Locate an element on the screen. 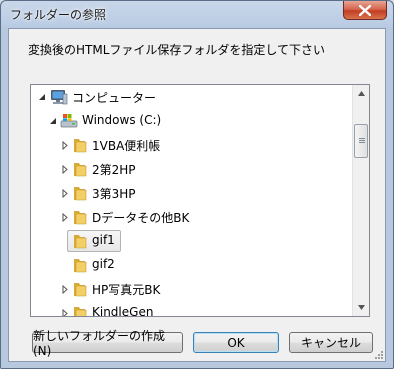 This screenshot has height=369, width=394. tree-item-folder: KindleGen is located at coordinates (191, 308).